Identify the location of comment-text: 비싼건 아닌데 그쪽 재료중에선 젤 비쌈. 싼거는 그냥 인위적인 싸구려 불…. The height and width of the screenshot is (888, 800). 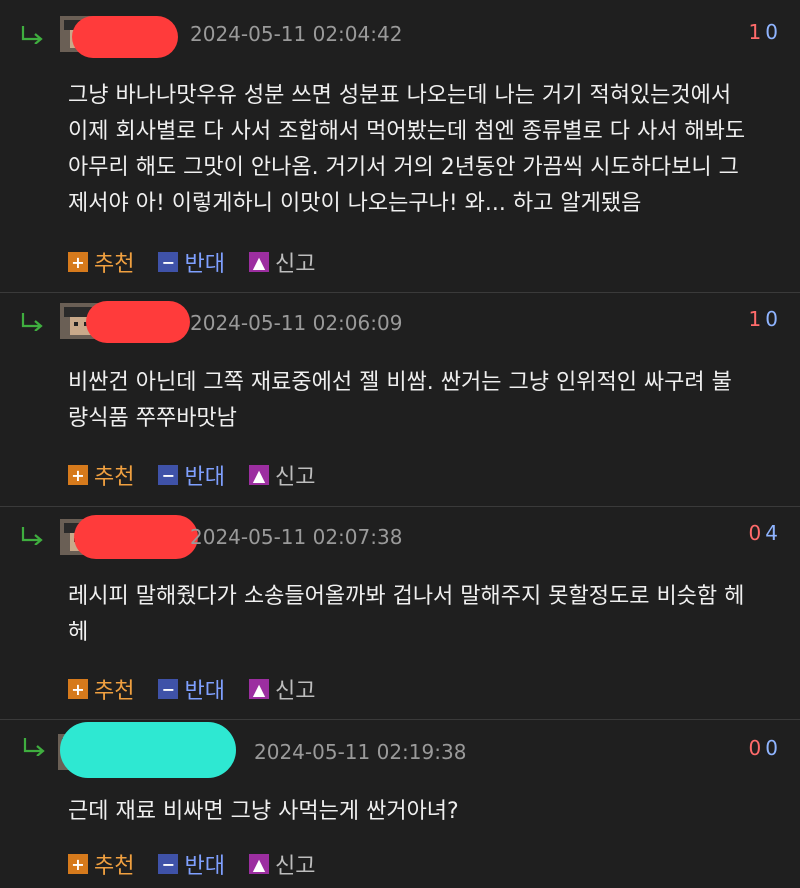
(400, 400).